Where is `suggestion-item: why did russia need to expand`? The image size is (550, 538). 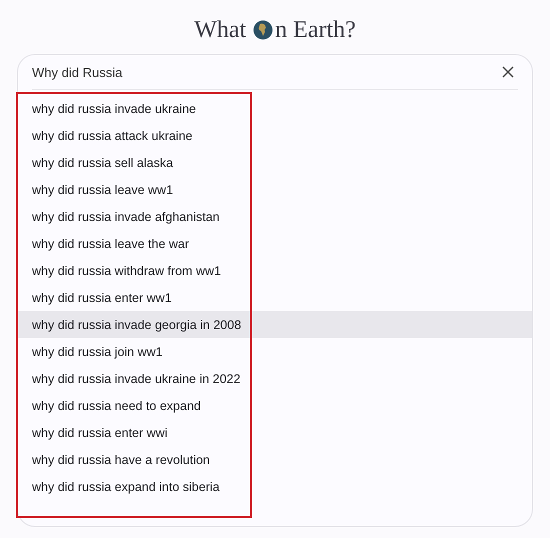 suggestion-item: why did russia need to expand is located at coordinates (275, 405).